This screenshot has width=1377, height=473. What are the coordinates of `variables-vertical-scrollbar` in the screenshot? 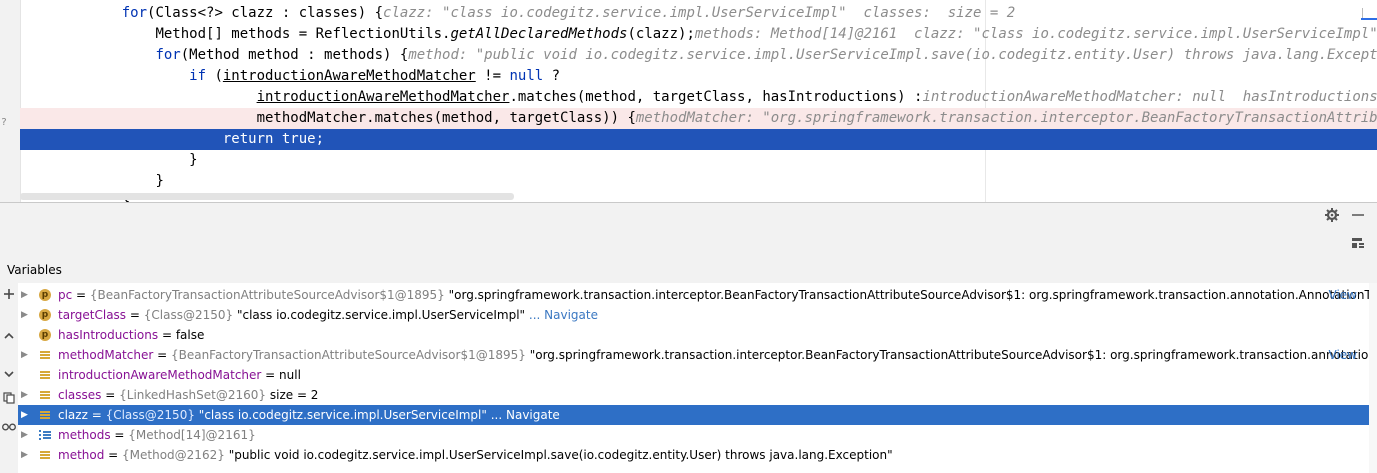 It's located at (1373, 378).